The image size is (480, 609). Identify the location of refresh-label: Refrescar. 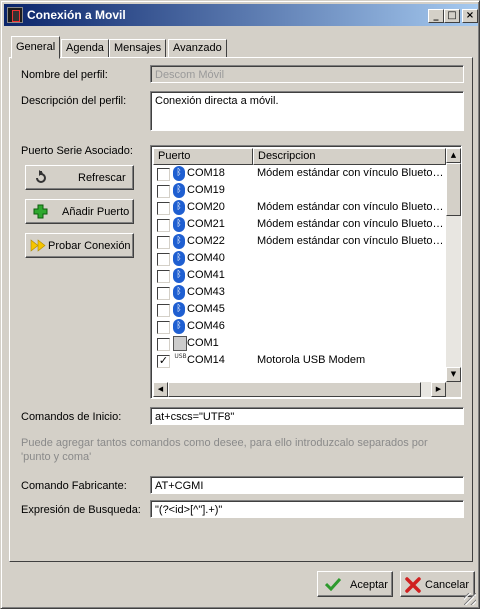
(102, 178).